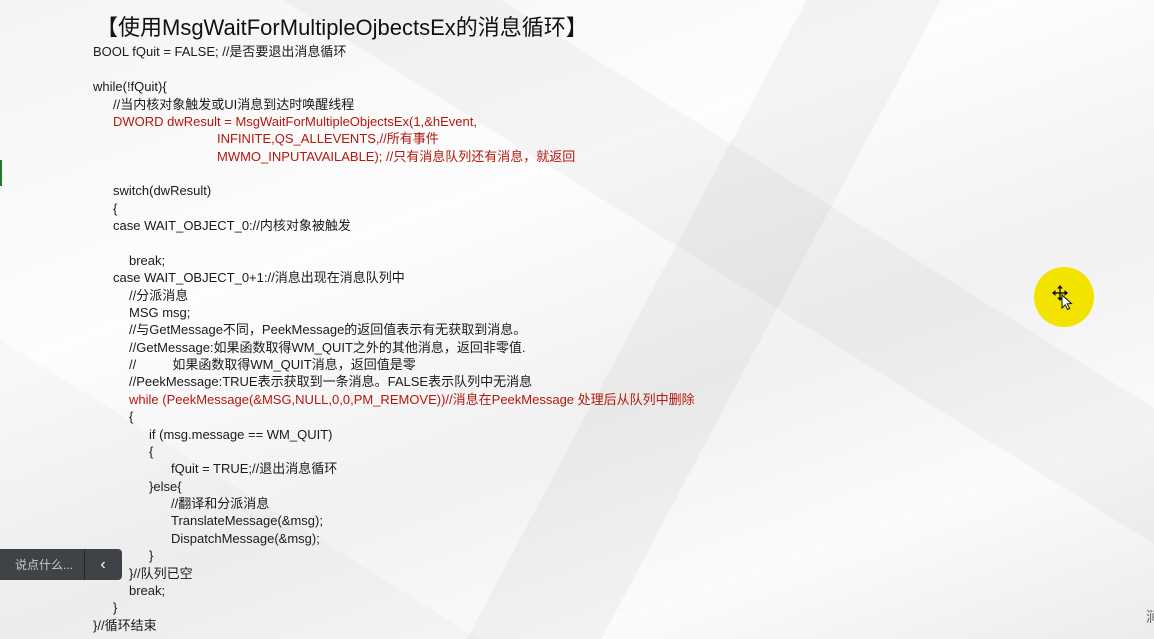 This screenshot has width=1154, height=639. I want to click on code-line: if (msg.message == WM_QUIT), so click(241, 434).